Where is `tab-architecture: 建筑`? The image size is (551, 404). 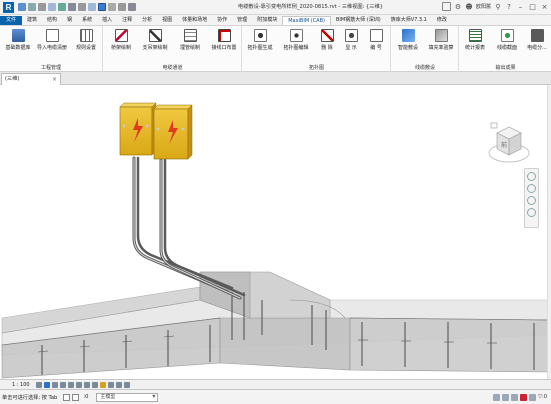
tab-architecture: 建筑 is located at coordinates (32, 20).